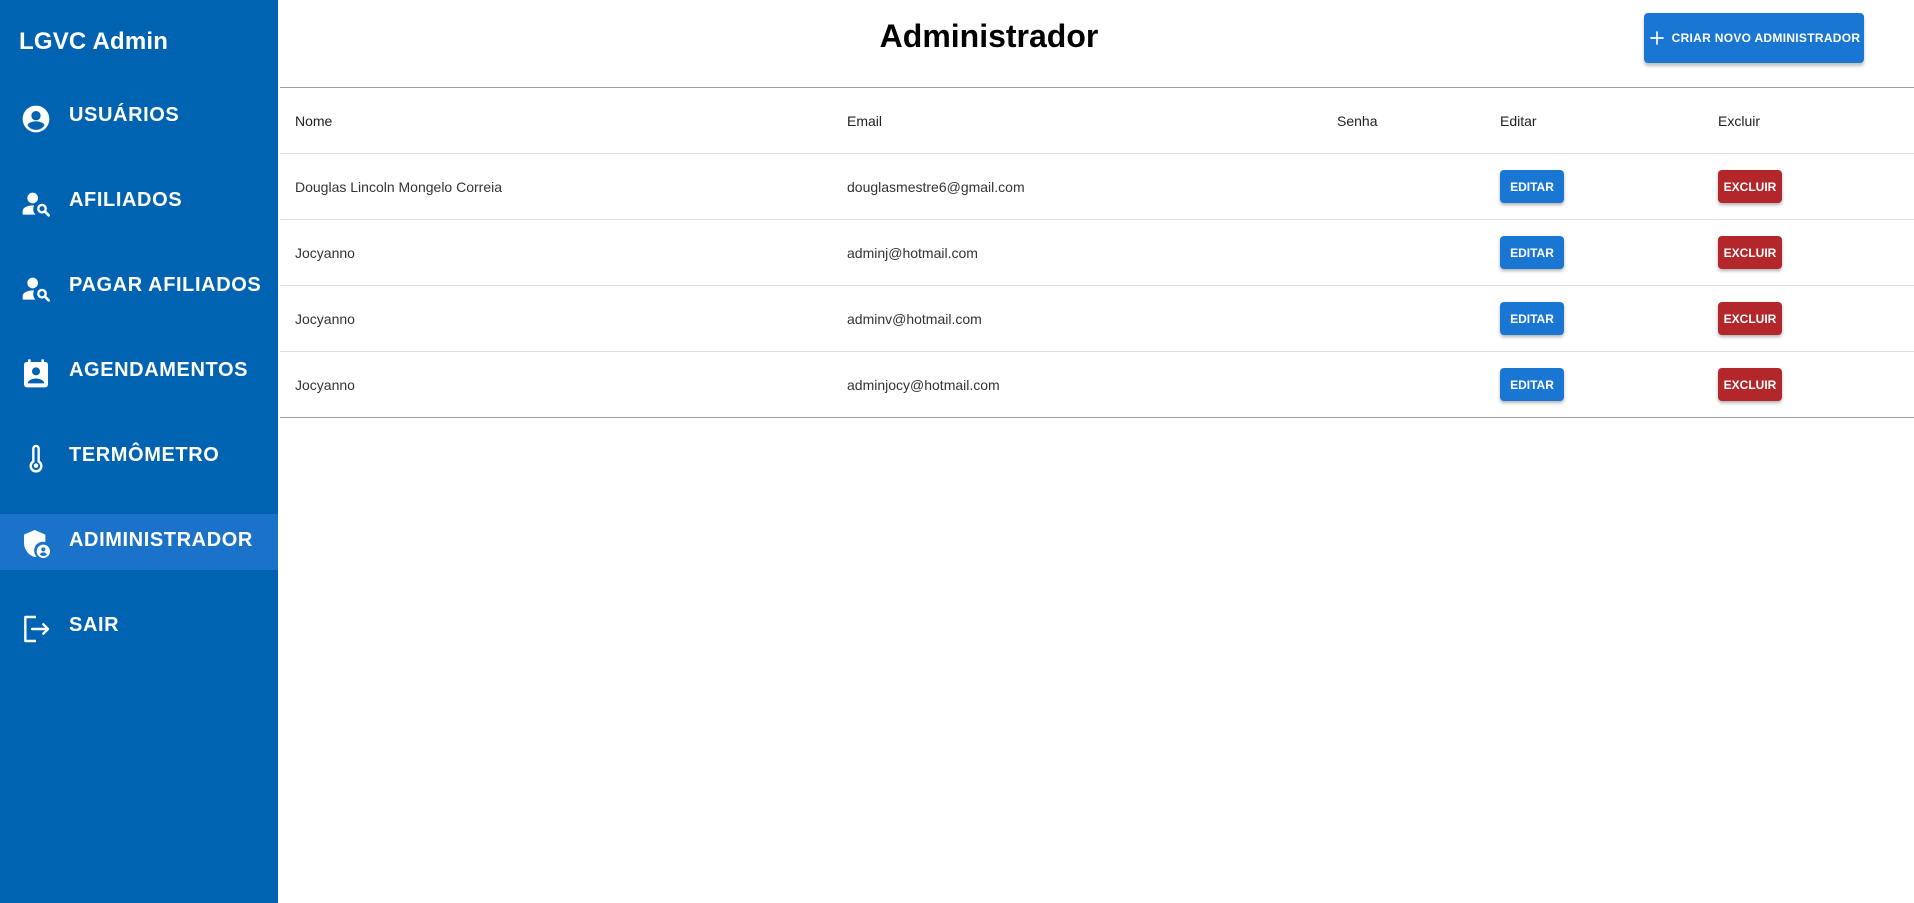 The width and height of the screenshot is (1914, 903). What do you see at coordinates (36, 119) in the screenshot?
I see `account-circle-icon` at bounding box center [36, 119].